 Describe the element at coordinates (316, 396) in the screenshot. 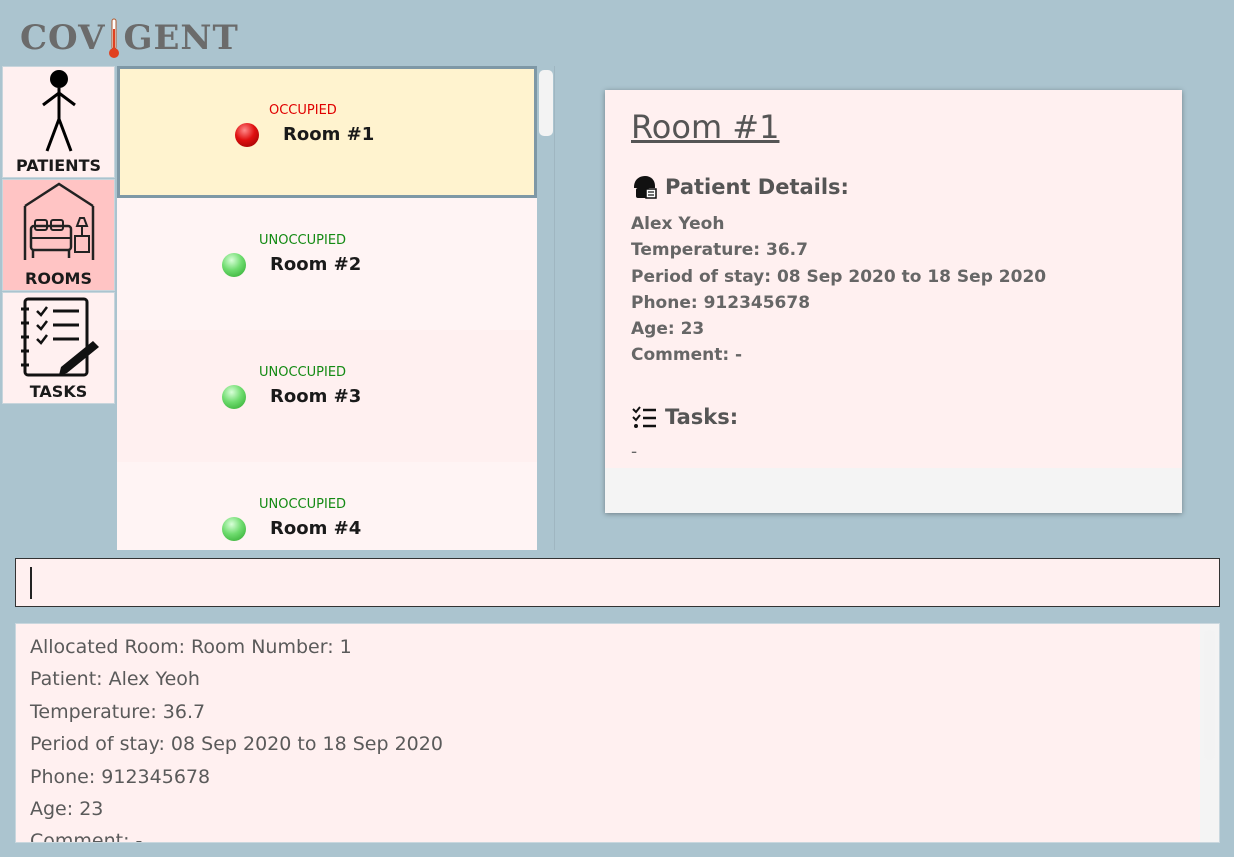

I see `room-name: Room #3` at that location.